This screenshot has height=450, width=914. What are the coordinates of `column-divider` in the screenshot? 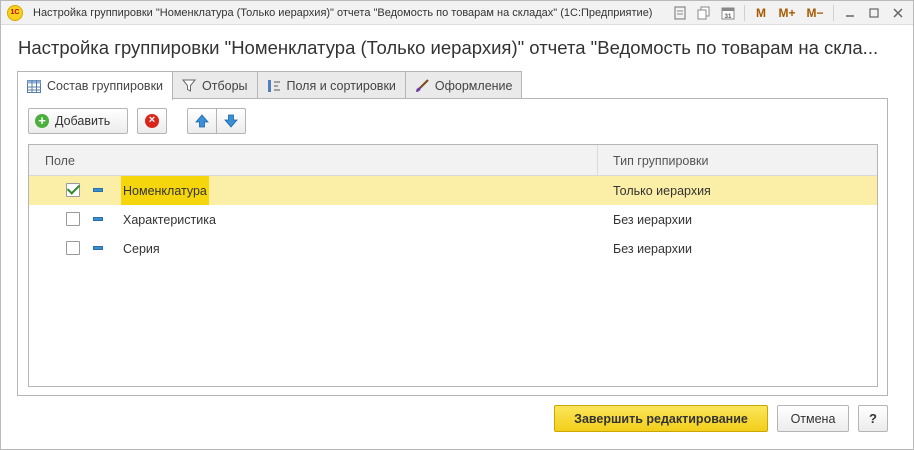 It's located at (597, 160).